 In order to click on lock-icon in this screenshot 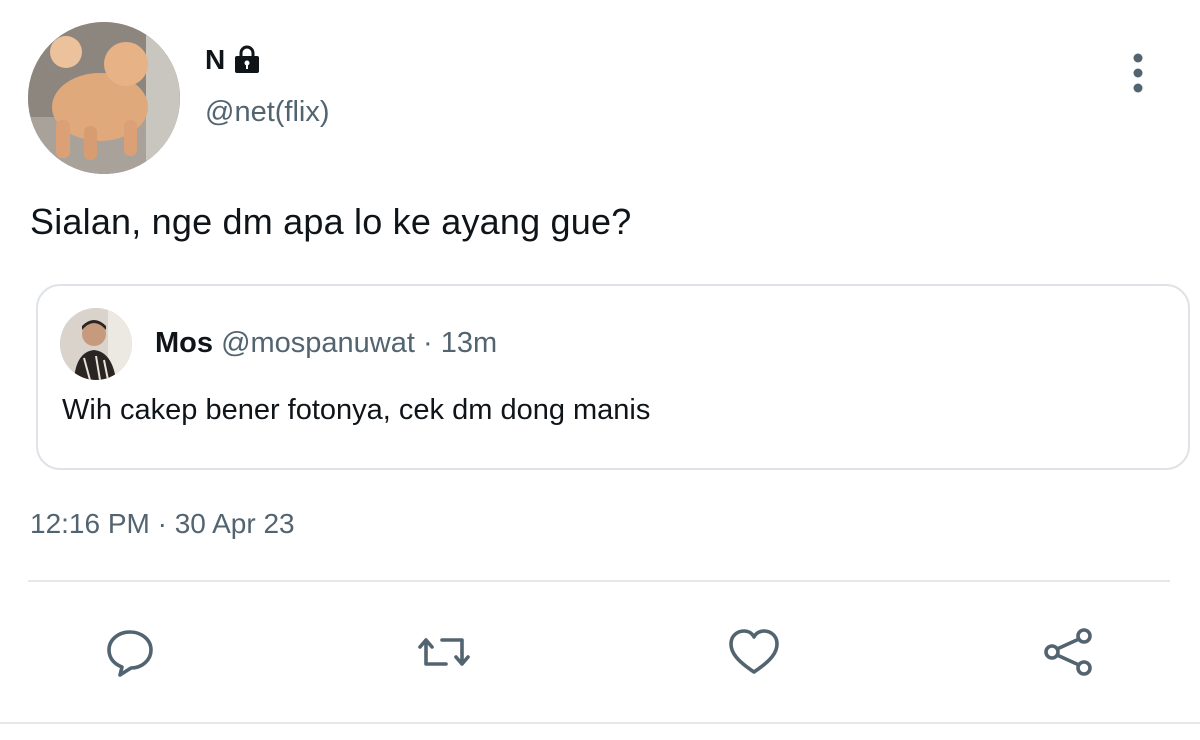, I will do `click(247, 60)`.